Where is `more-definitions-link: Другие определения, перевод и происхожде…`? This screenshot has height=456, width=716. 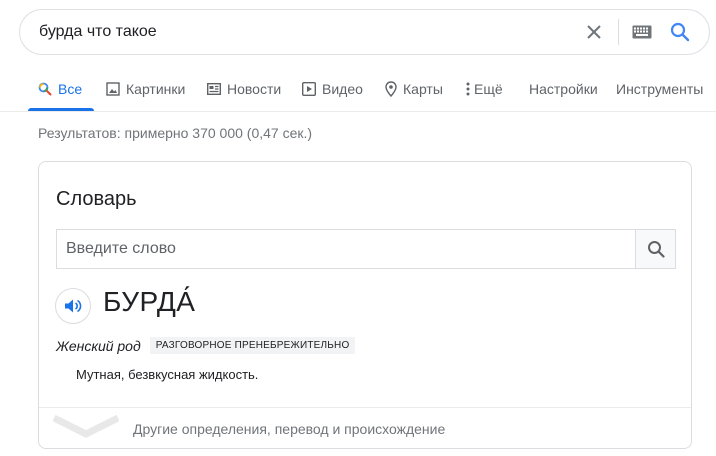
more-definitions-link: Другие определения, перевод и происхожде… is located at coordinates (365, 428).